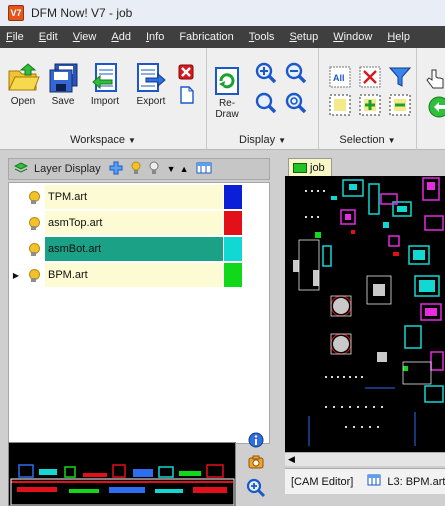 The image size is (445, 506). Describe the element at coordinates (400, 105) in the screenshot. I see `select-remove-icon` at that location.